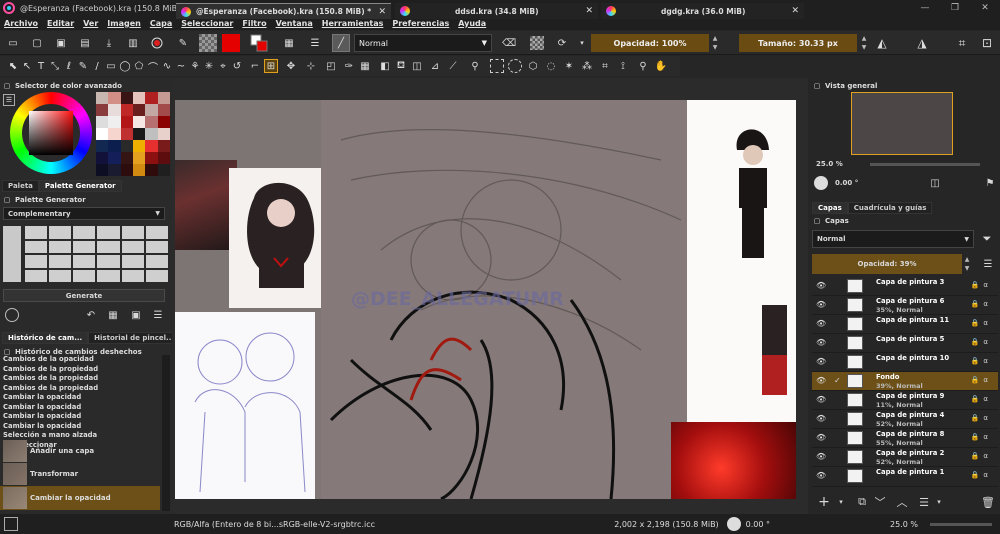 The width and height of the screenshot is (1000, 534). What do you see at coordinates (925, 8) in the screenshot?
I see `minimize-button: —` at bounding box center [925, 8].